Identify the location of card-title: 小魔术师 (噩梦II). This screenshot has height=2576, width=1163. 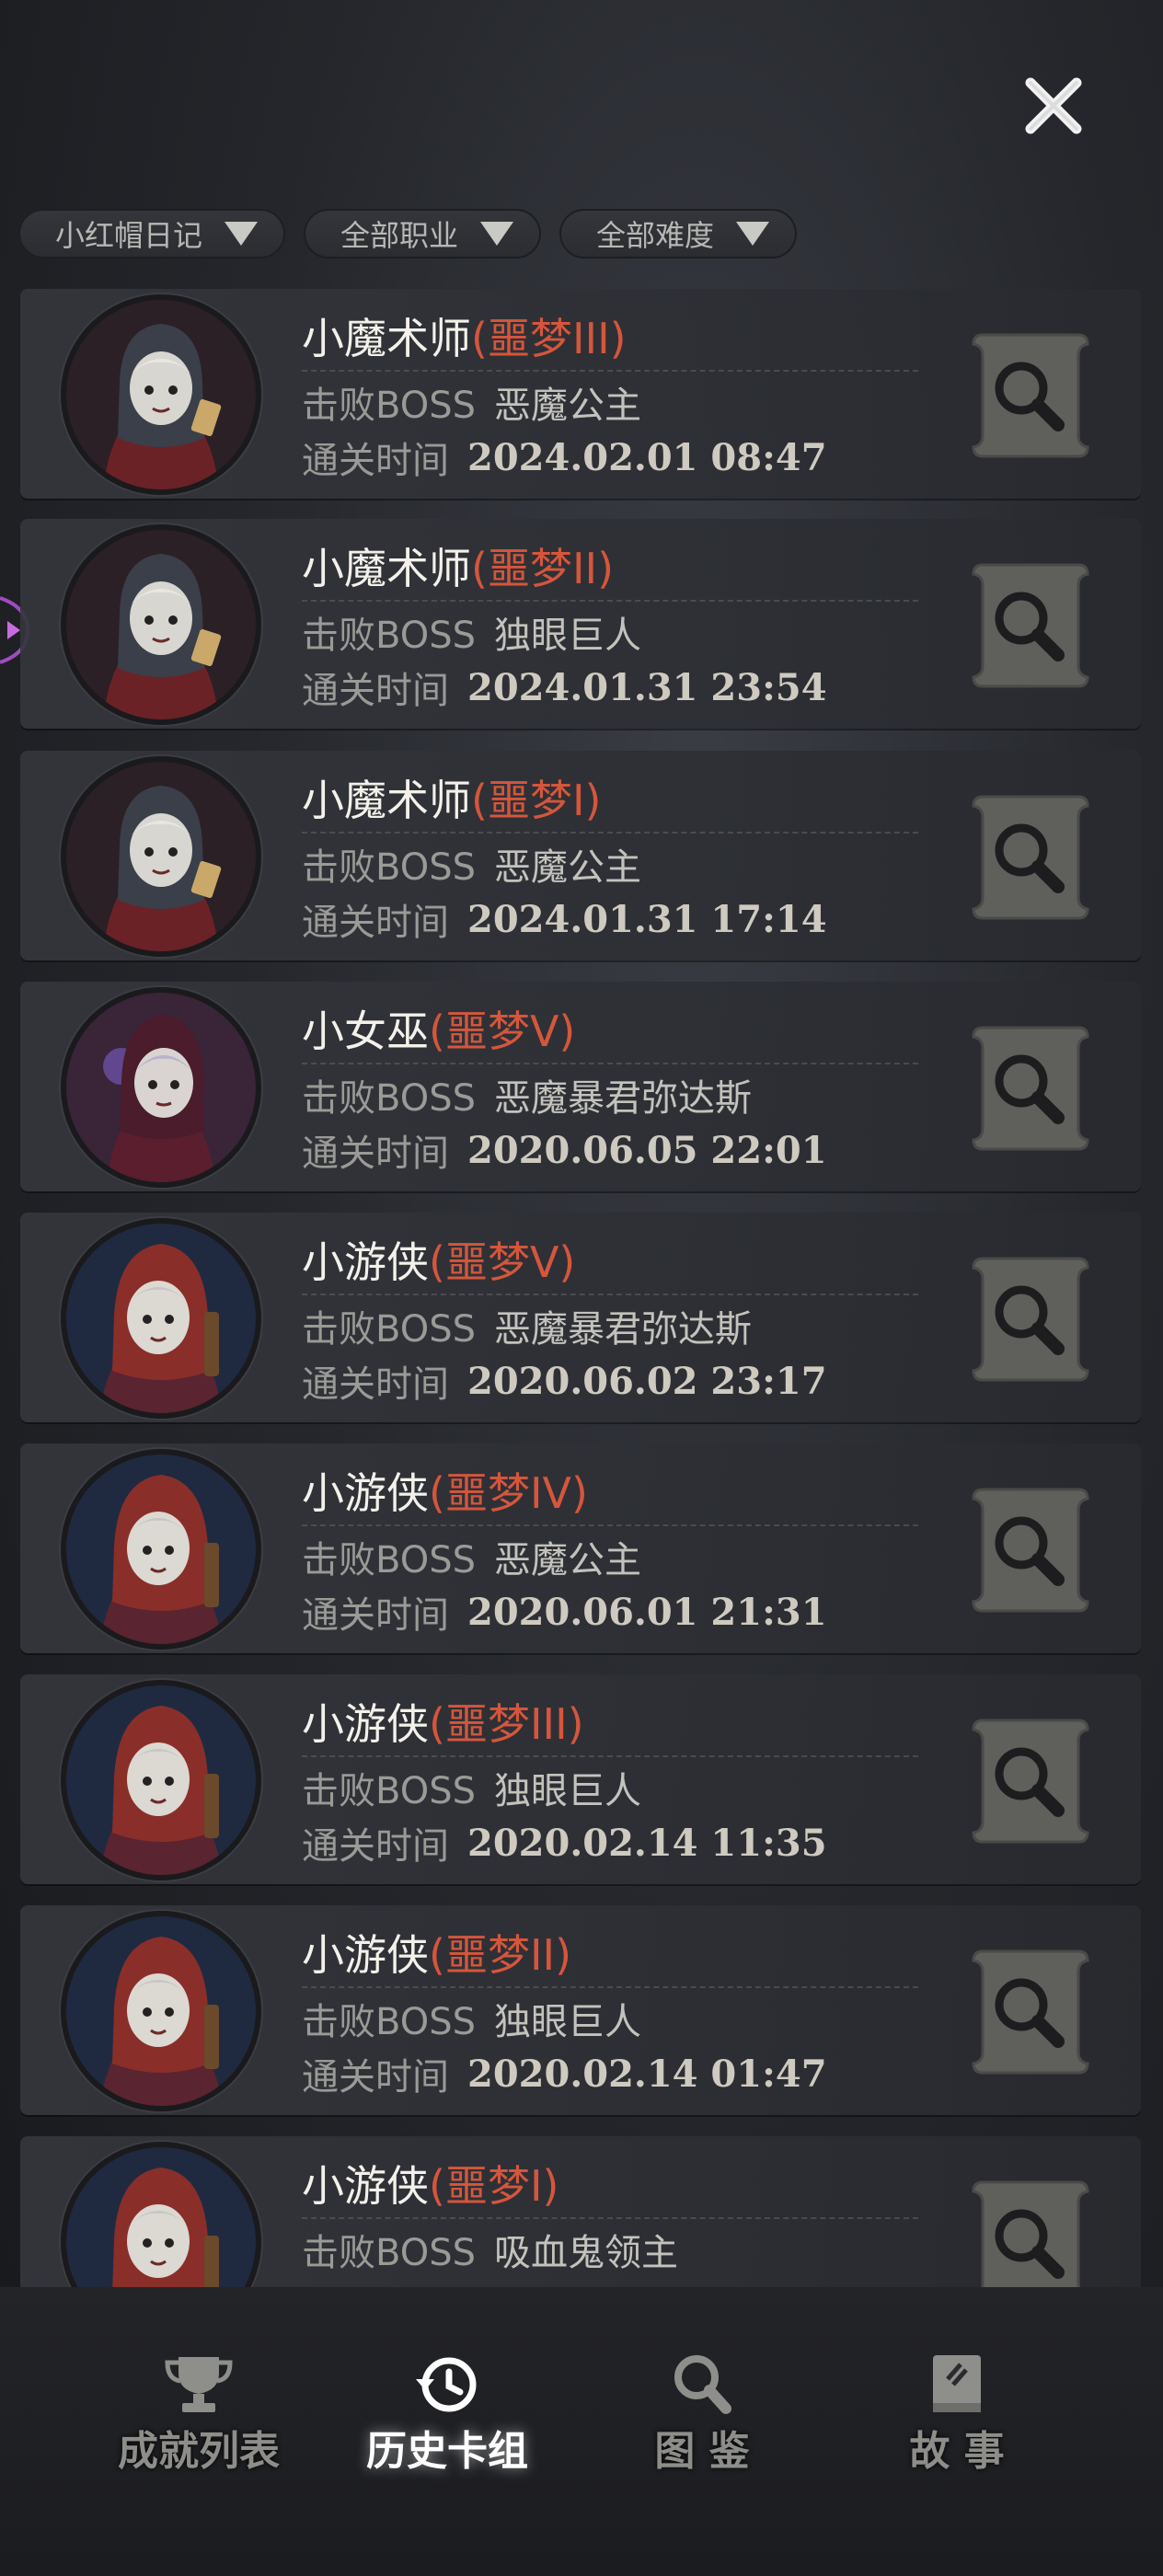
(458, 565).